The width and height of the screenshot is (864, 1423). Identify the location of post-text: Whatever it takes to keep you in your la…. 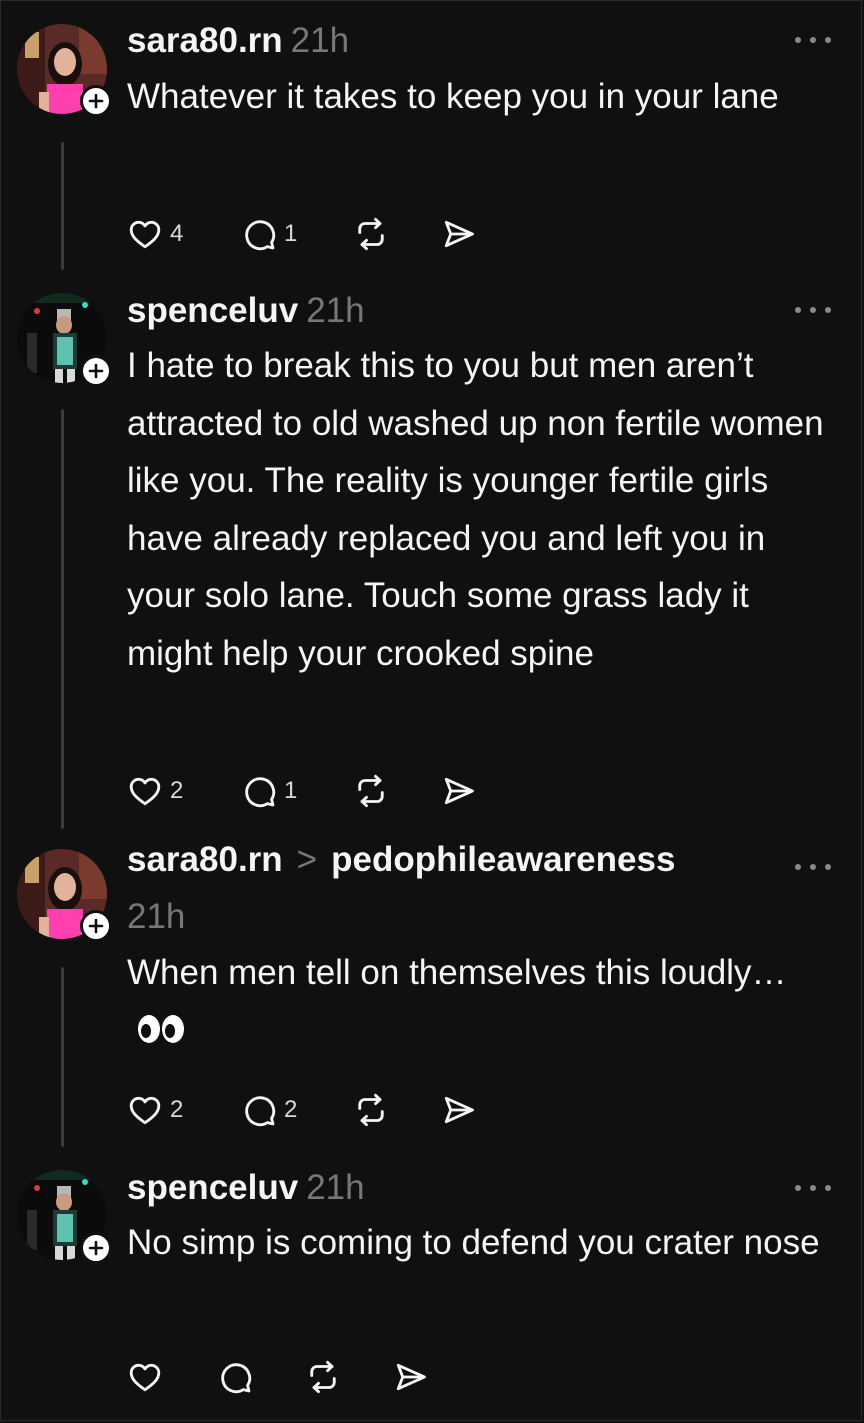
(453, 96).